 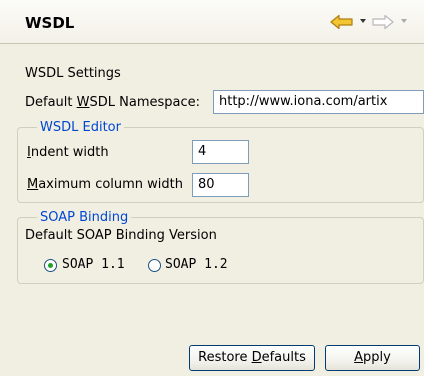 What do you see at coordinates (220, 152) in the screenshot?
I see `indent-width-input: 4` at bounding box center [220, 152].